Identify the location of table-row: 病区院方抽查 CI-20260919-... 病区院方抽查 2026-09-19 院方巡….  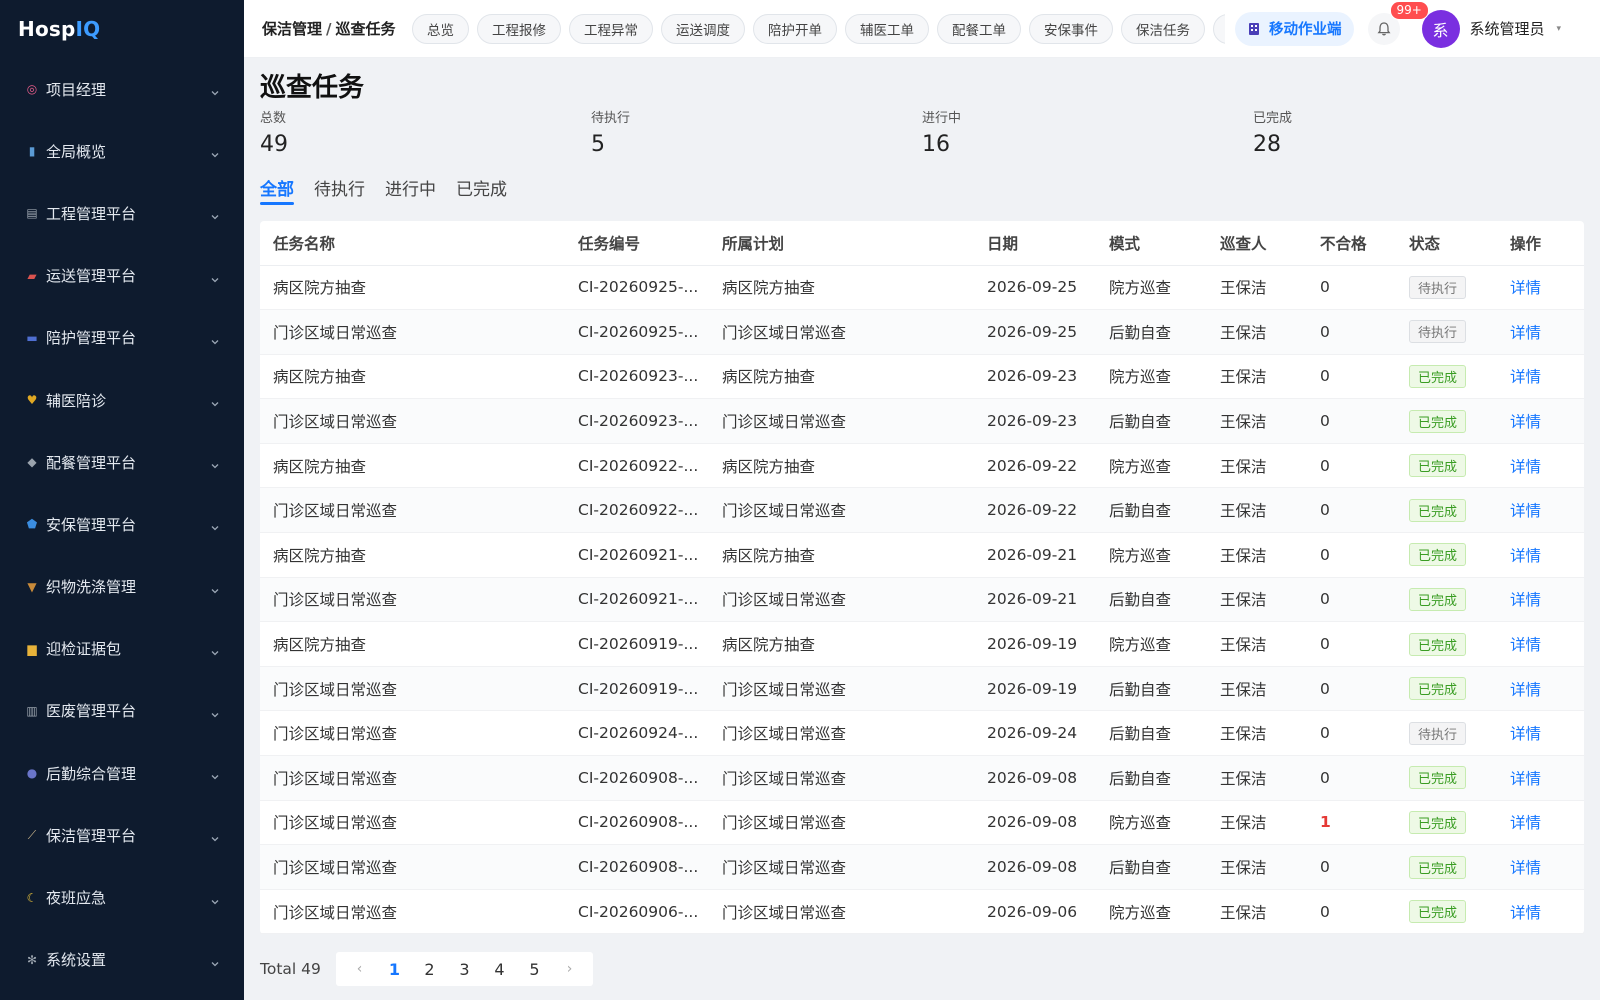
(922, 644).